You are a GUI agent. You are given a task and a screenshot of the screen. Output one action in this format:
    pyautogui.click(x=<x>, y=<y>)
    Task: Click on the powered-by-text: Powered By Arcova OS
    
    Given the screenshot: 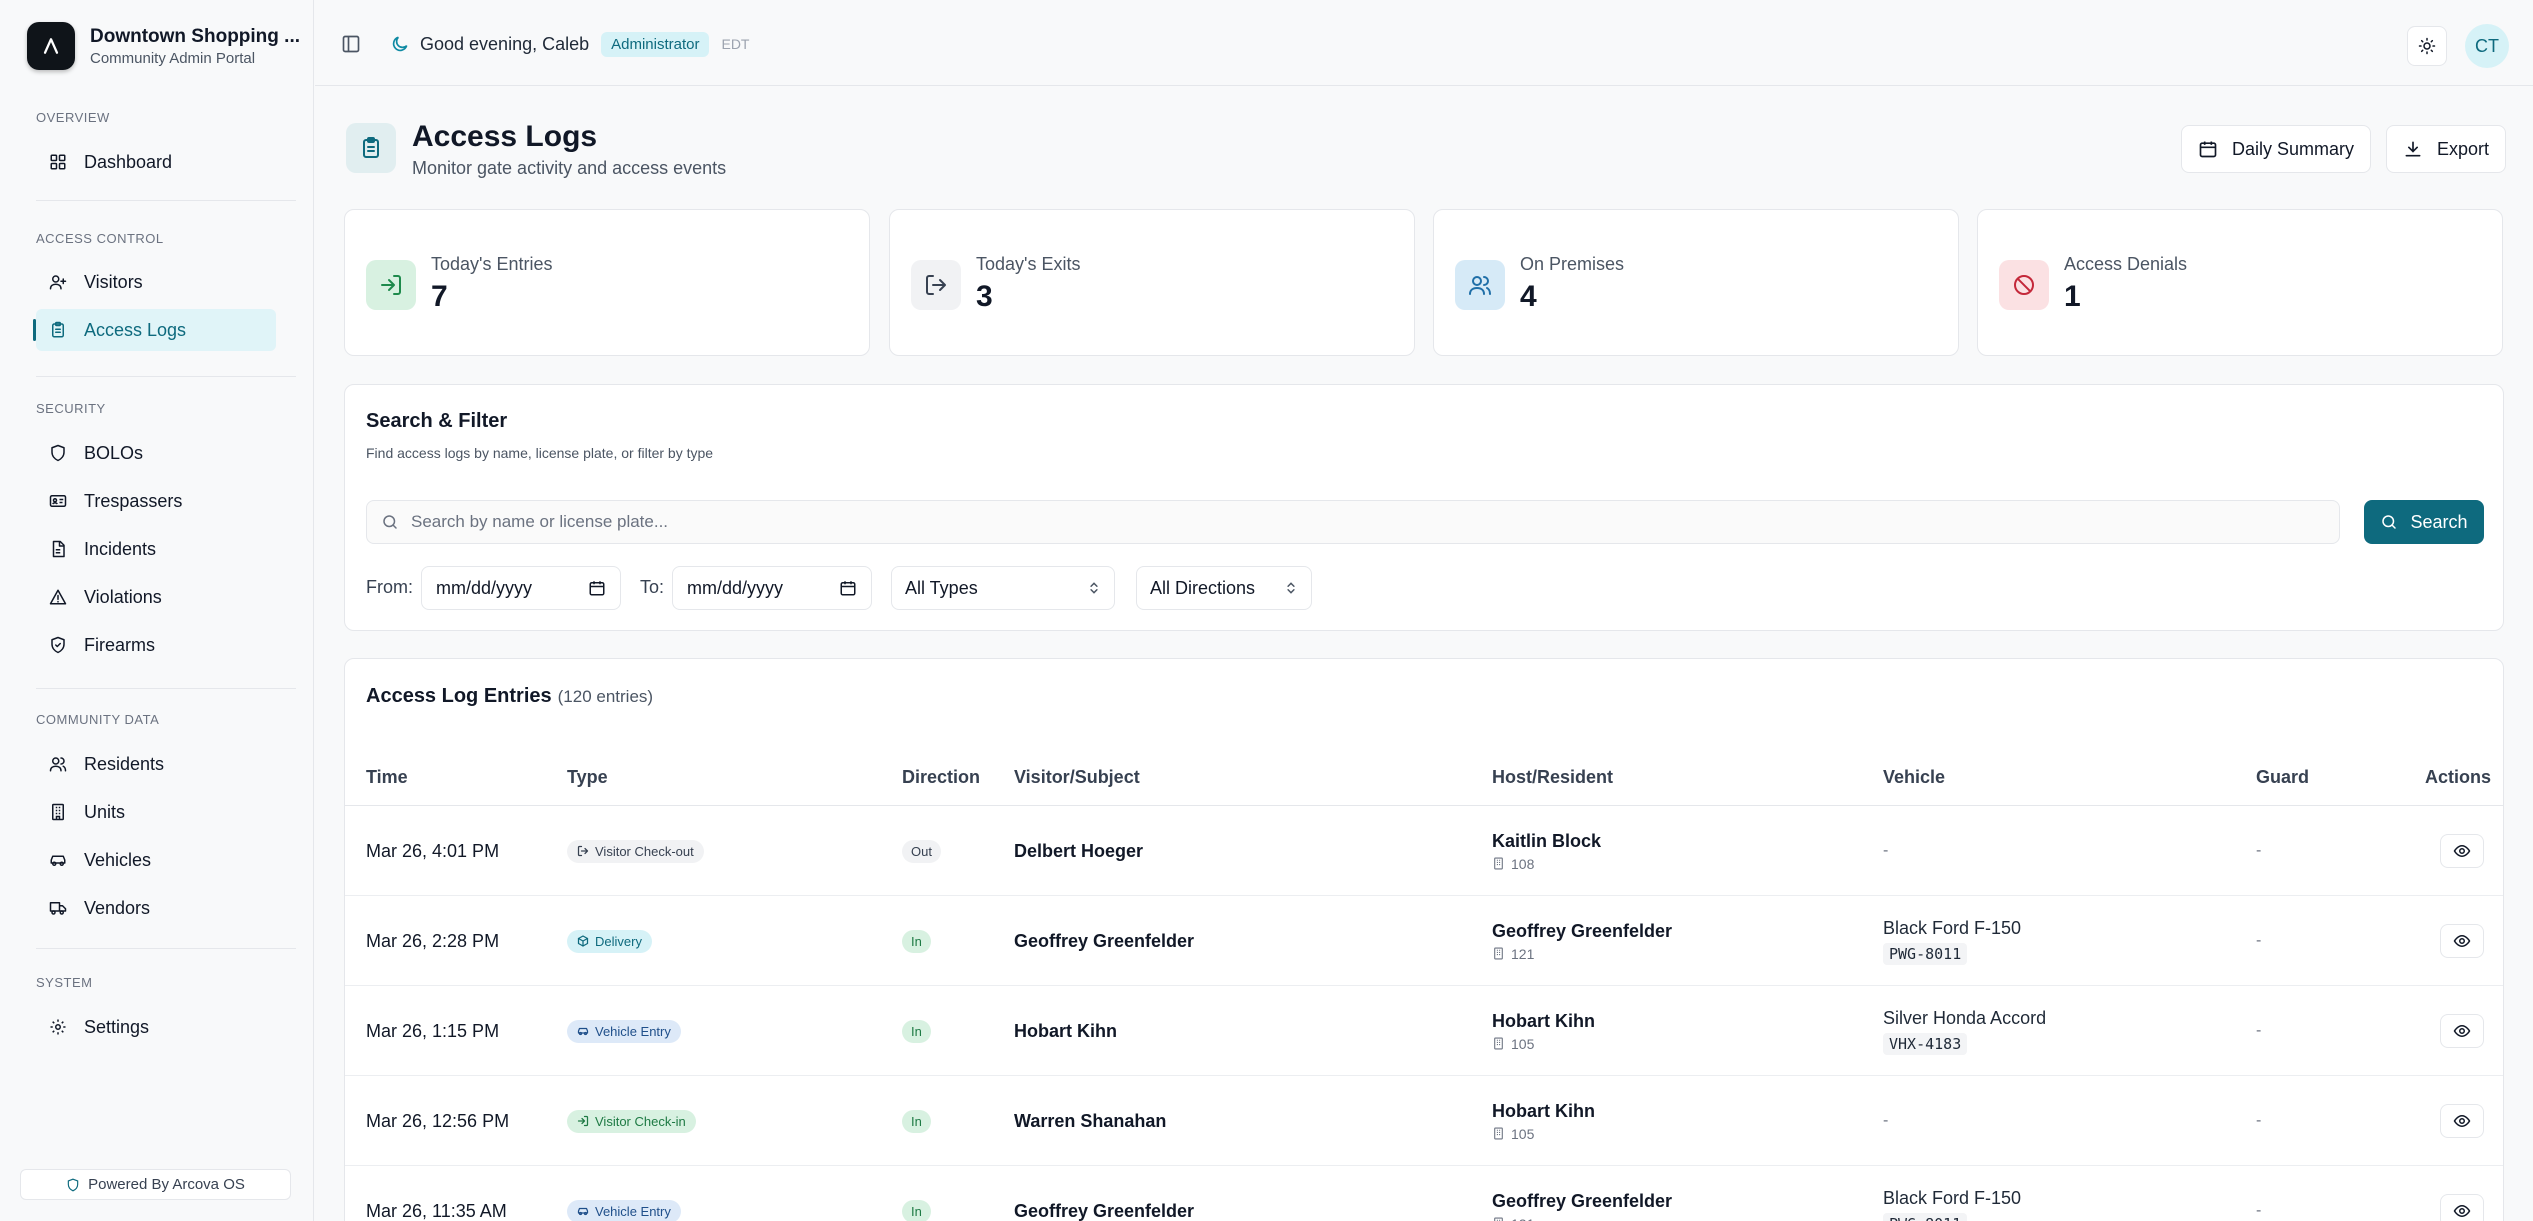 What is the action you would take?
    pyautogui.click(x=166, y=1184)
    